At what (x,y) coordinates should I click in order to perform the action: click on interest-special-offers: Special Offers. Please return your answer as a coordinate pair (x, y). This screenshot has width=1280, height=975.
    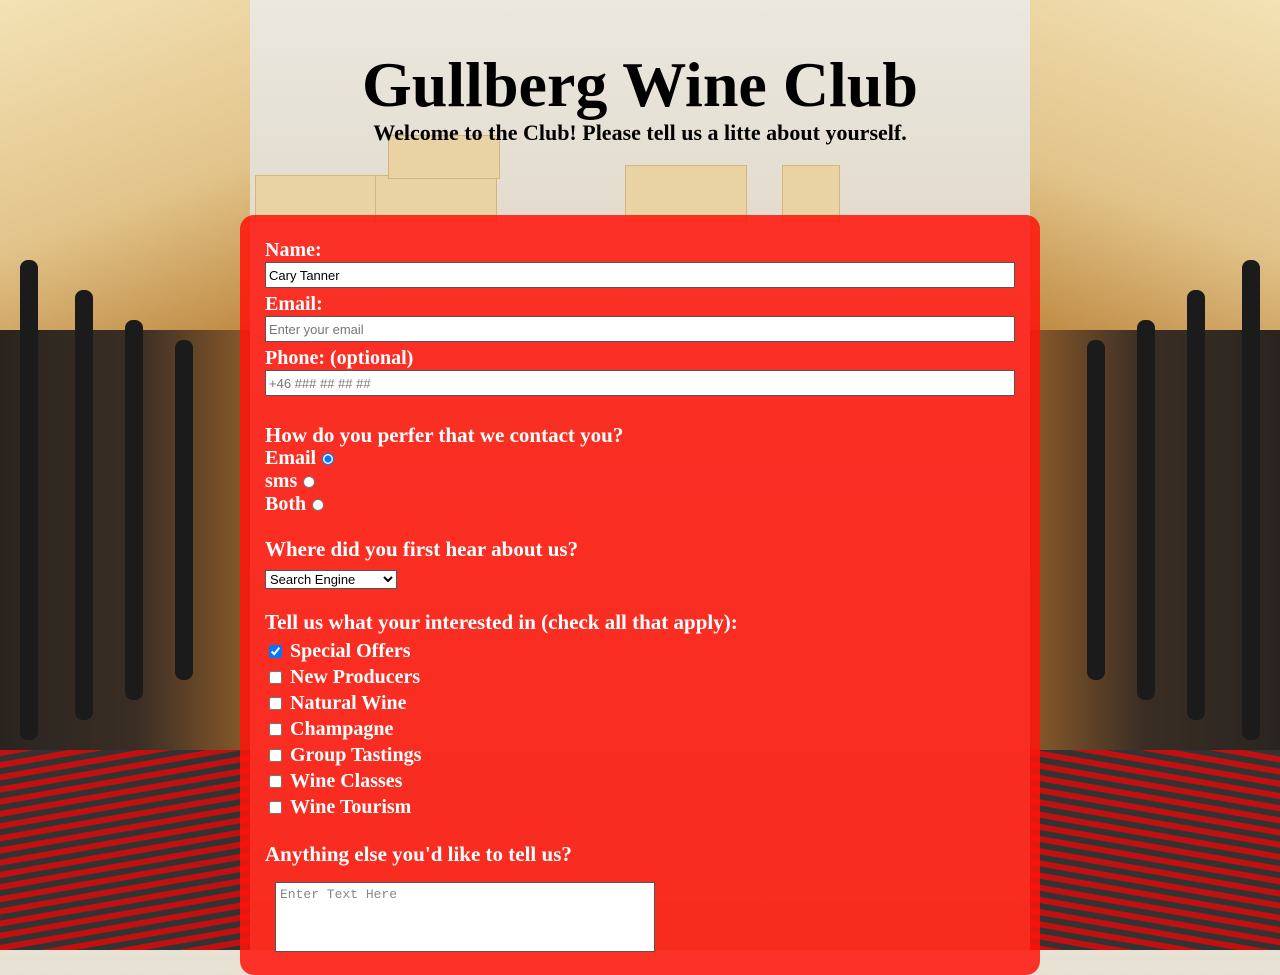
    Looking at the image, I should click on (640, 651).